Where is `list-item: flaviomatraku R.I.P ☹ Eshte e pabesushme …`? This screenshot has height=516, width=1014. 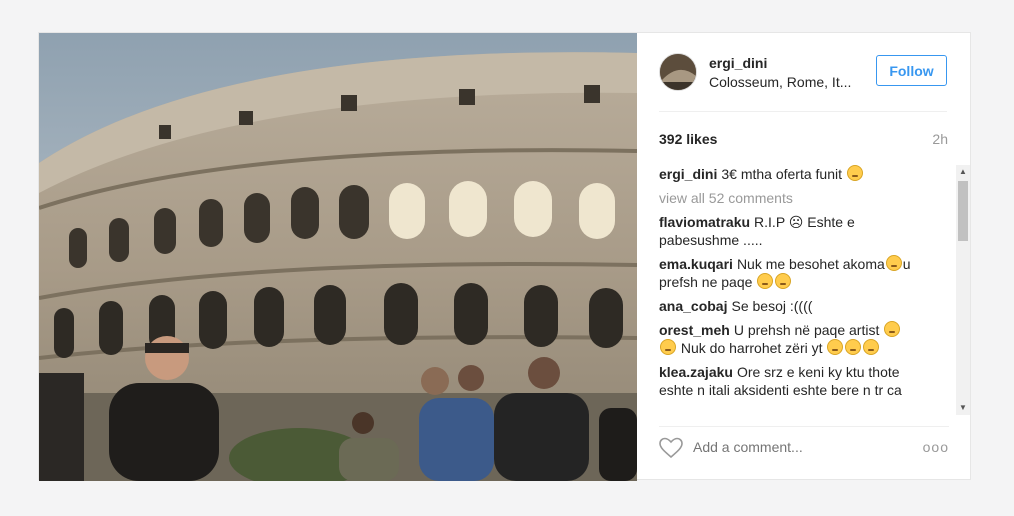
list-item: flaviomatraku R.I.P ☹ Eshte e pabesushme … is located at coordinates (789, 231).